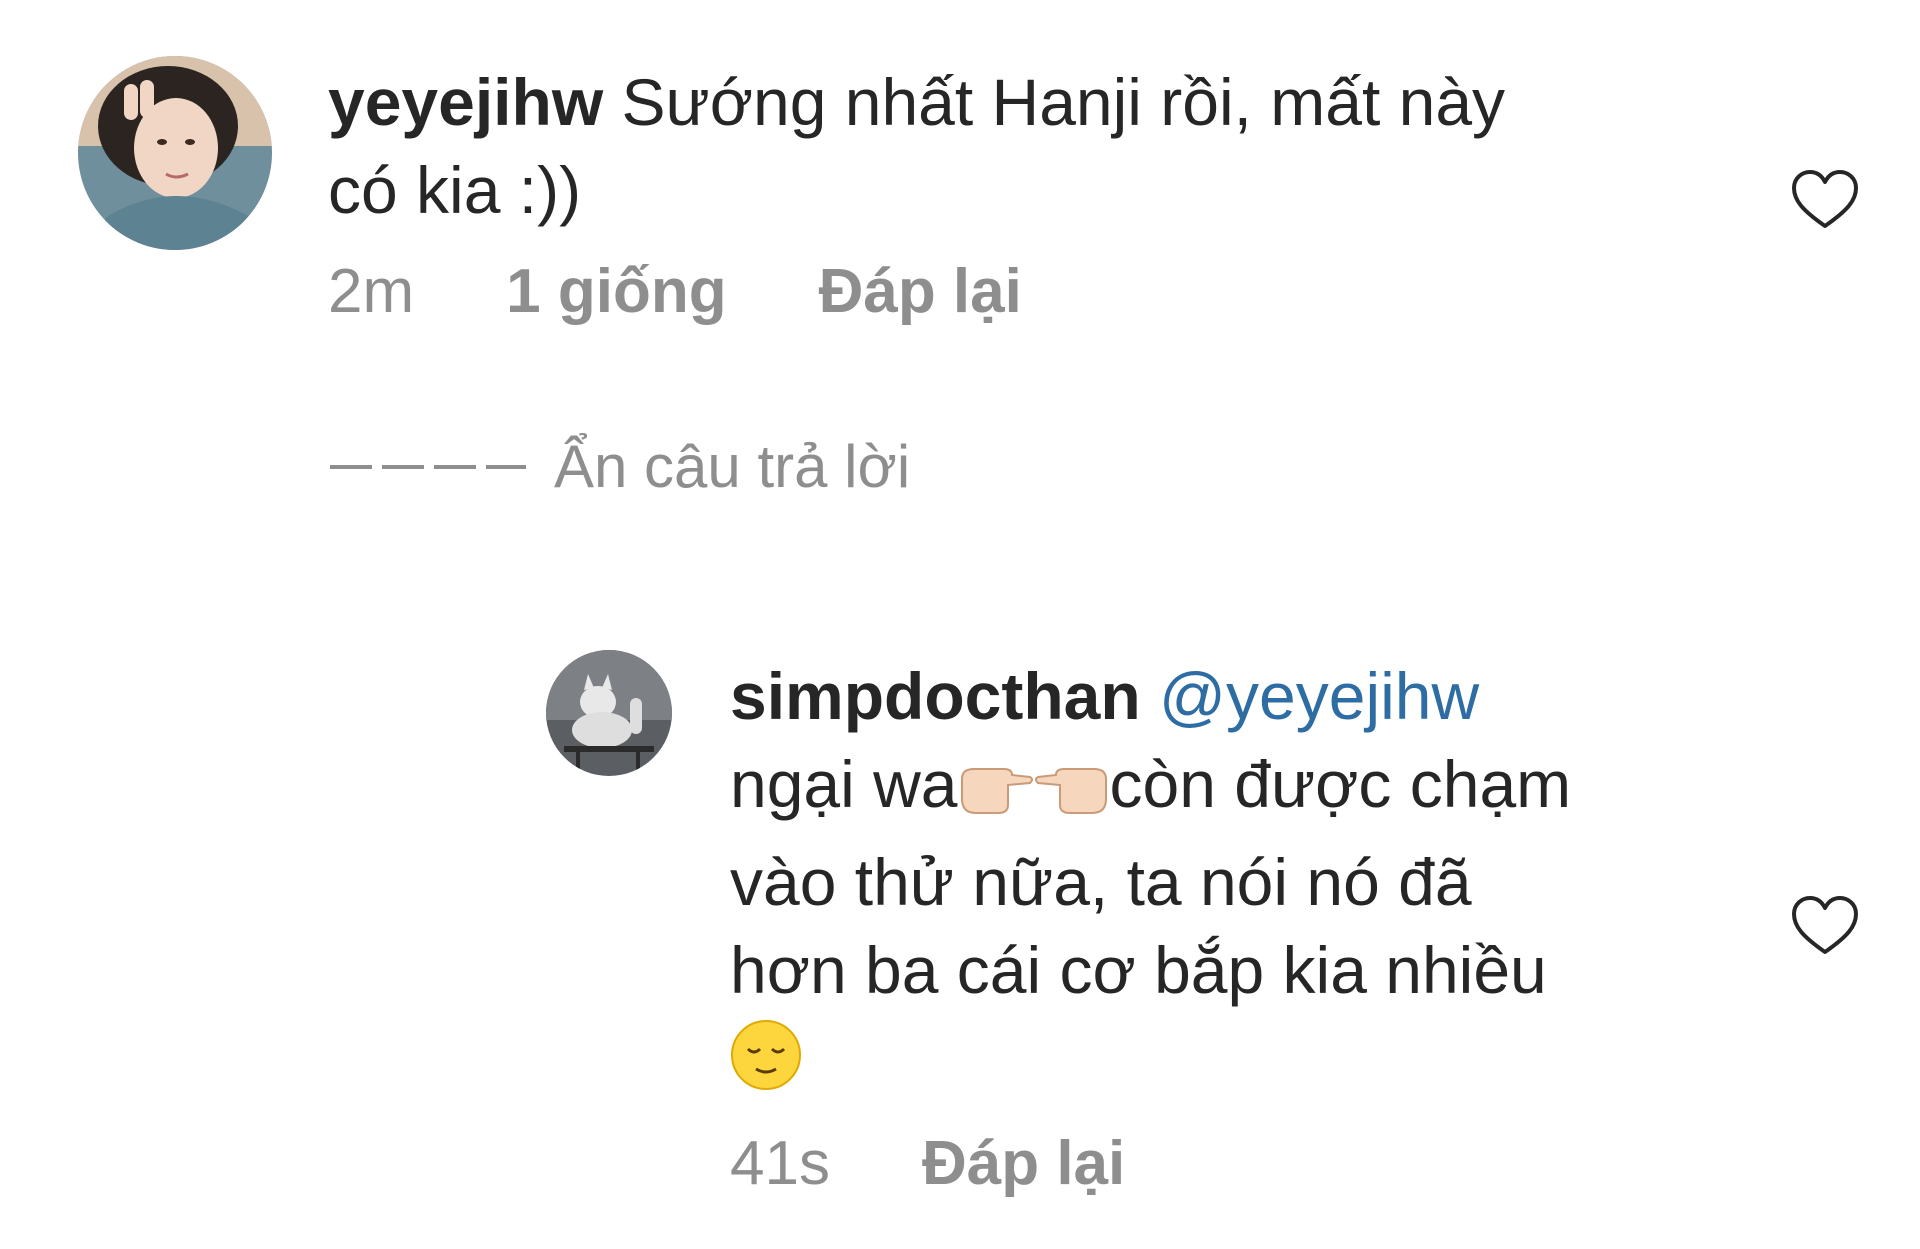  What do you see at coordinates (780, 1163) in the screenshot?
I see `comment-time: 41s` at bounding box center [780, 1163].